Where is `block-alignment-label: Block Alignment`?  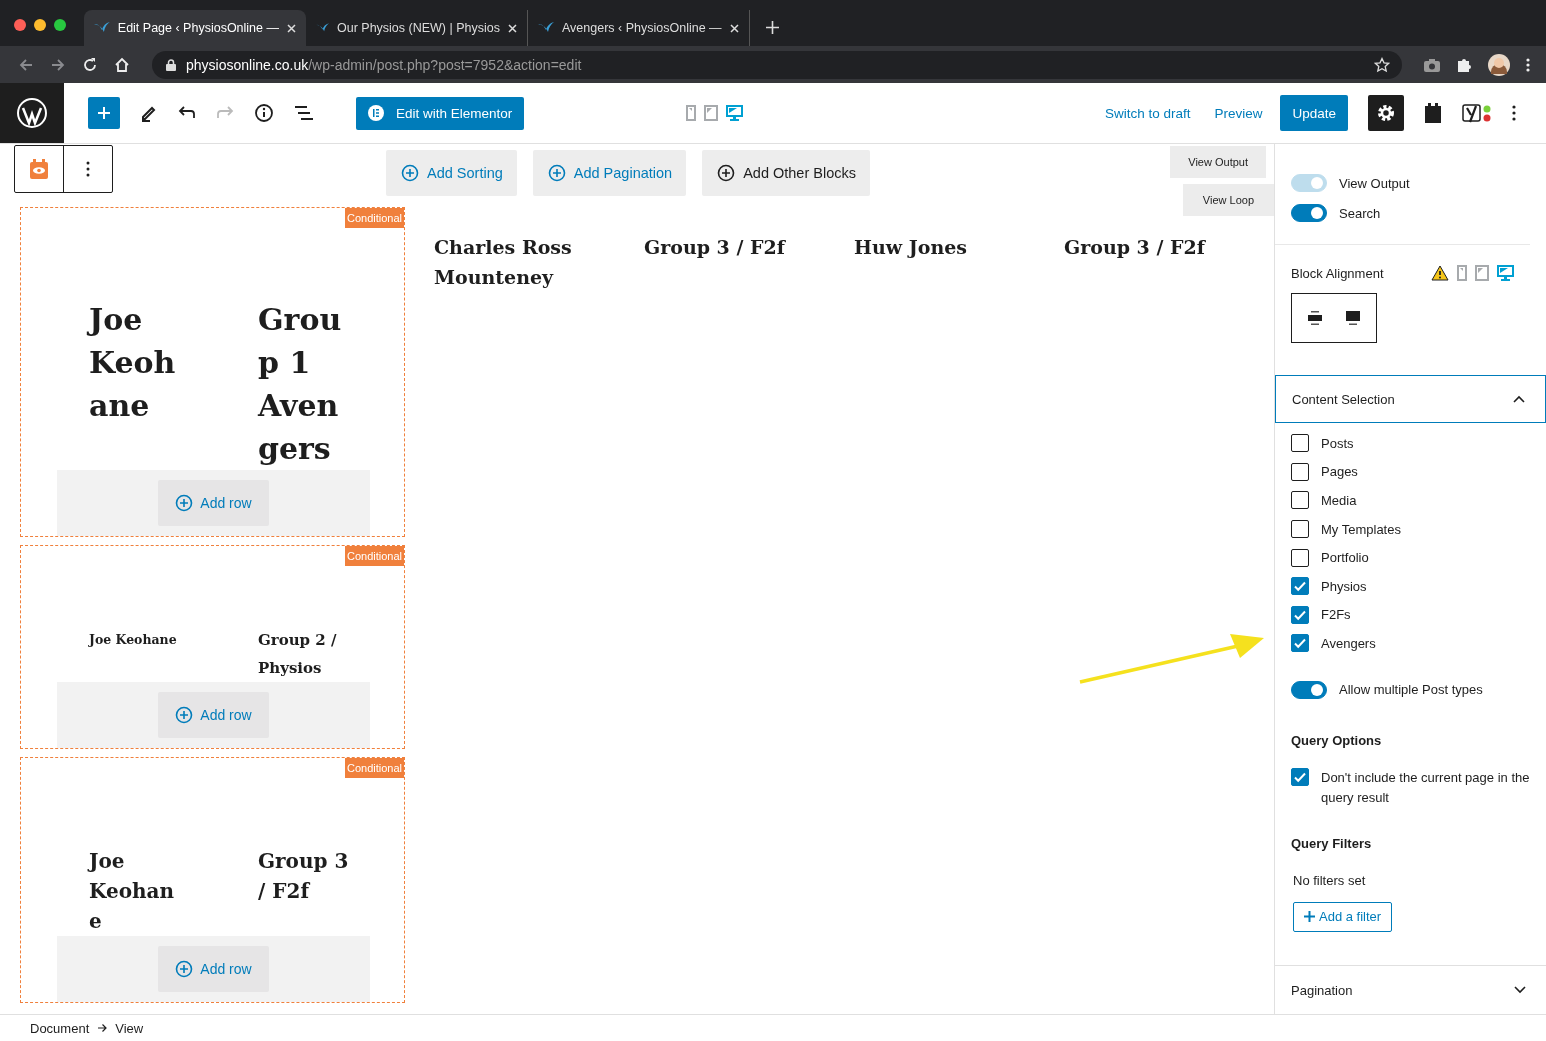 block-alignment-label: Block Alignment is located at coordinates (1337, 273).